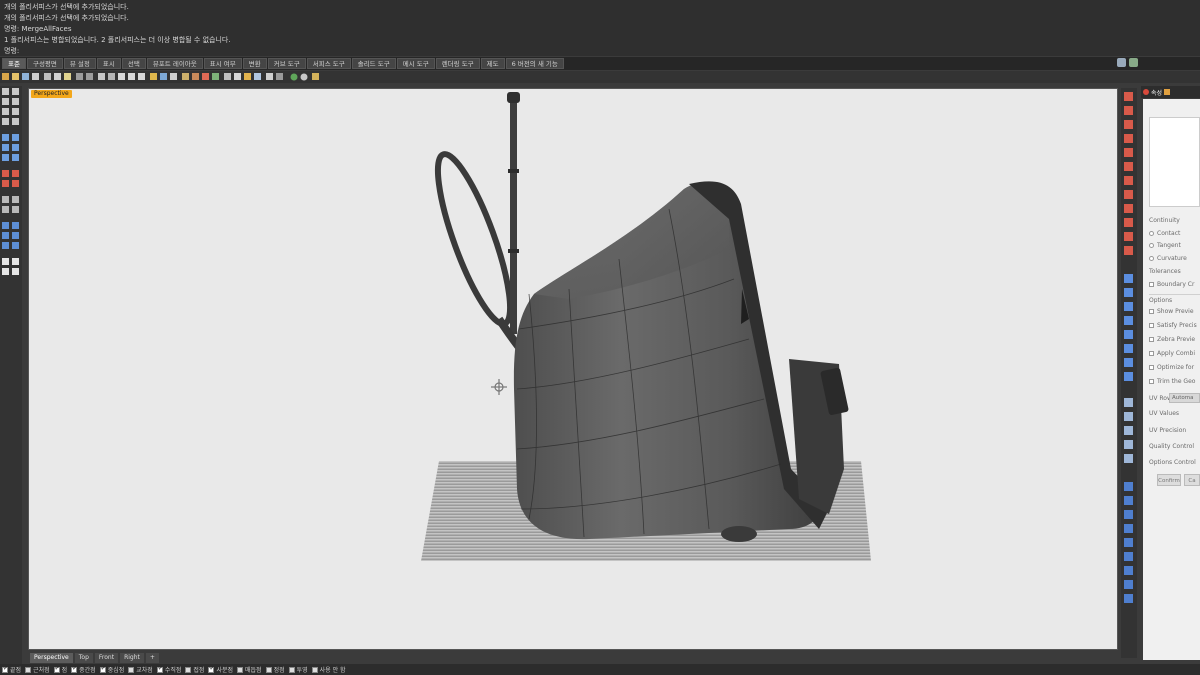 The height and width of the screenshot is (675, 1200). Describe the element at coordinates (83, 658) in the screenshot. I see `tab-top: Top` at that location.